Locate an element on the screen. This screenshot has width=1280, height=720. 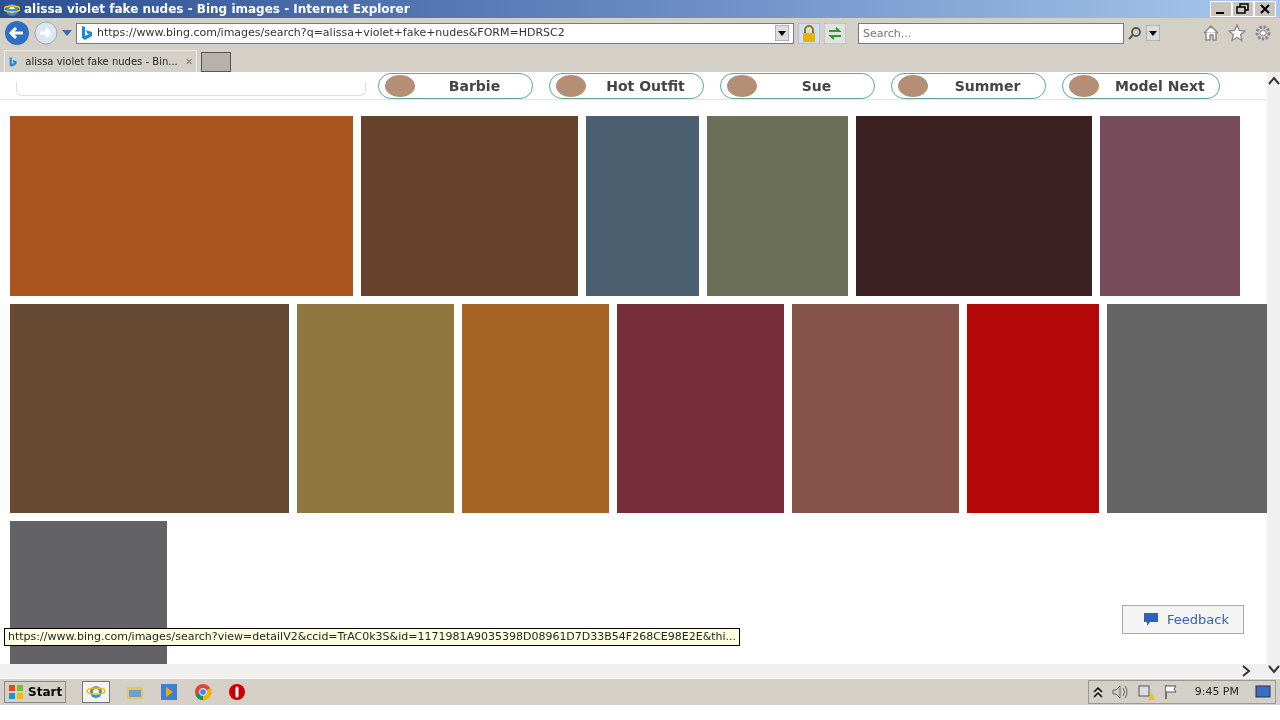
star-icon is located at coordinates (1237, 33).